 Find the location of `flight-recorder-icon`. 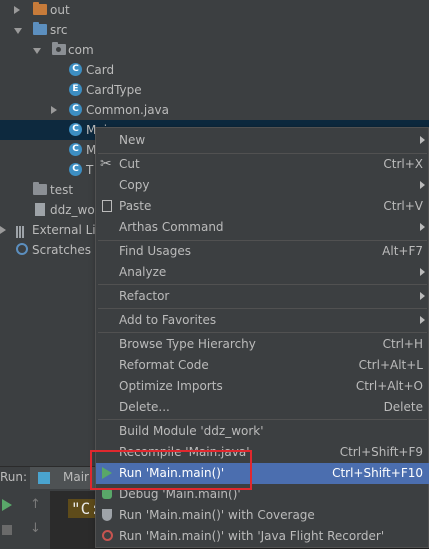

flight-recorder-icon is located at coordinates (107, 535).